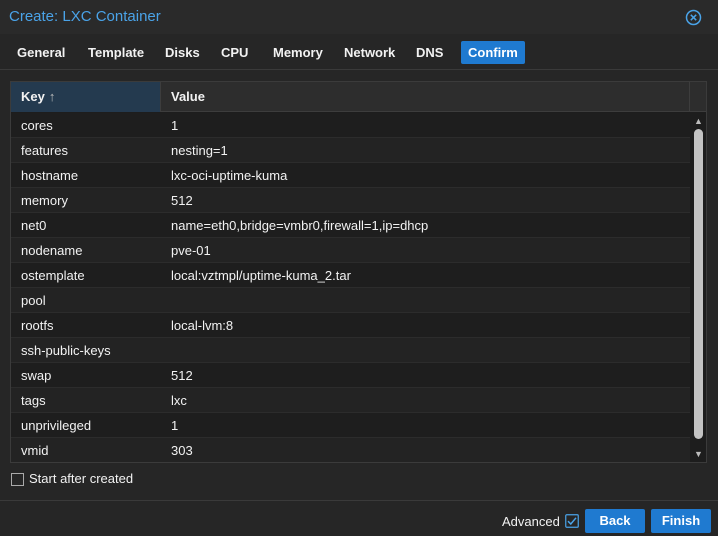 Image resolution: width=718 pixels, height=536 pixels. What do you see at coordinates (199, 150) in the screenshot?
I see `row-value: nesting=1` at bounding box center [199, 150].